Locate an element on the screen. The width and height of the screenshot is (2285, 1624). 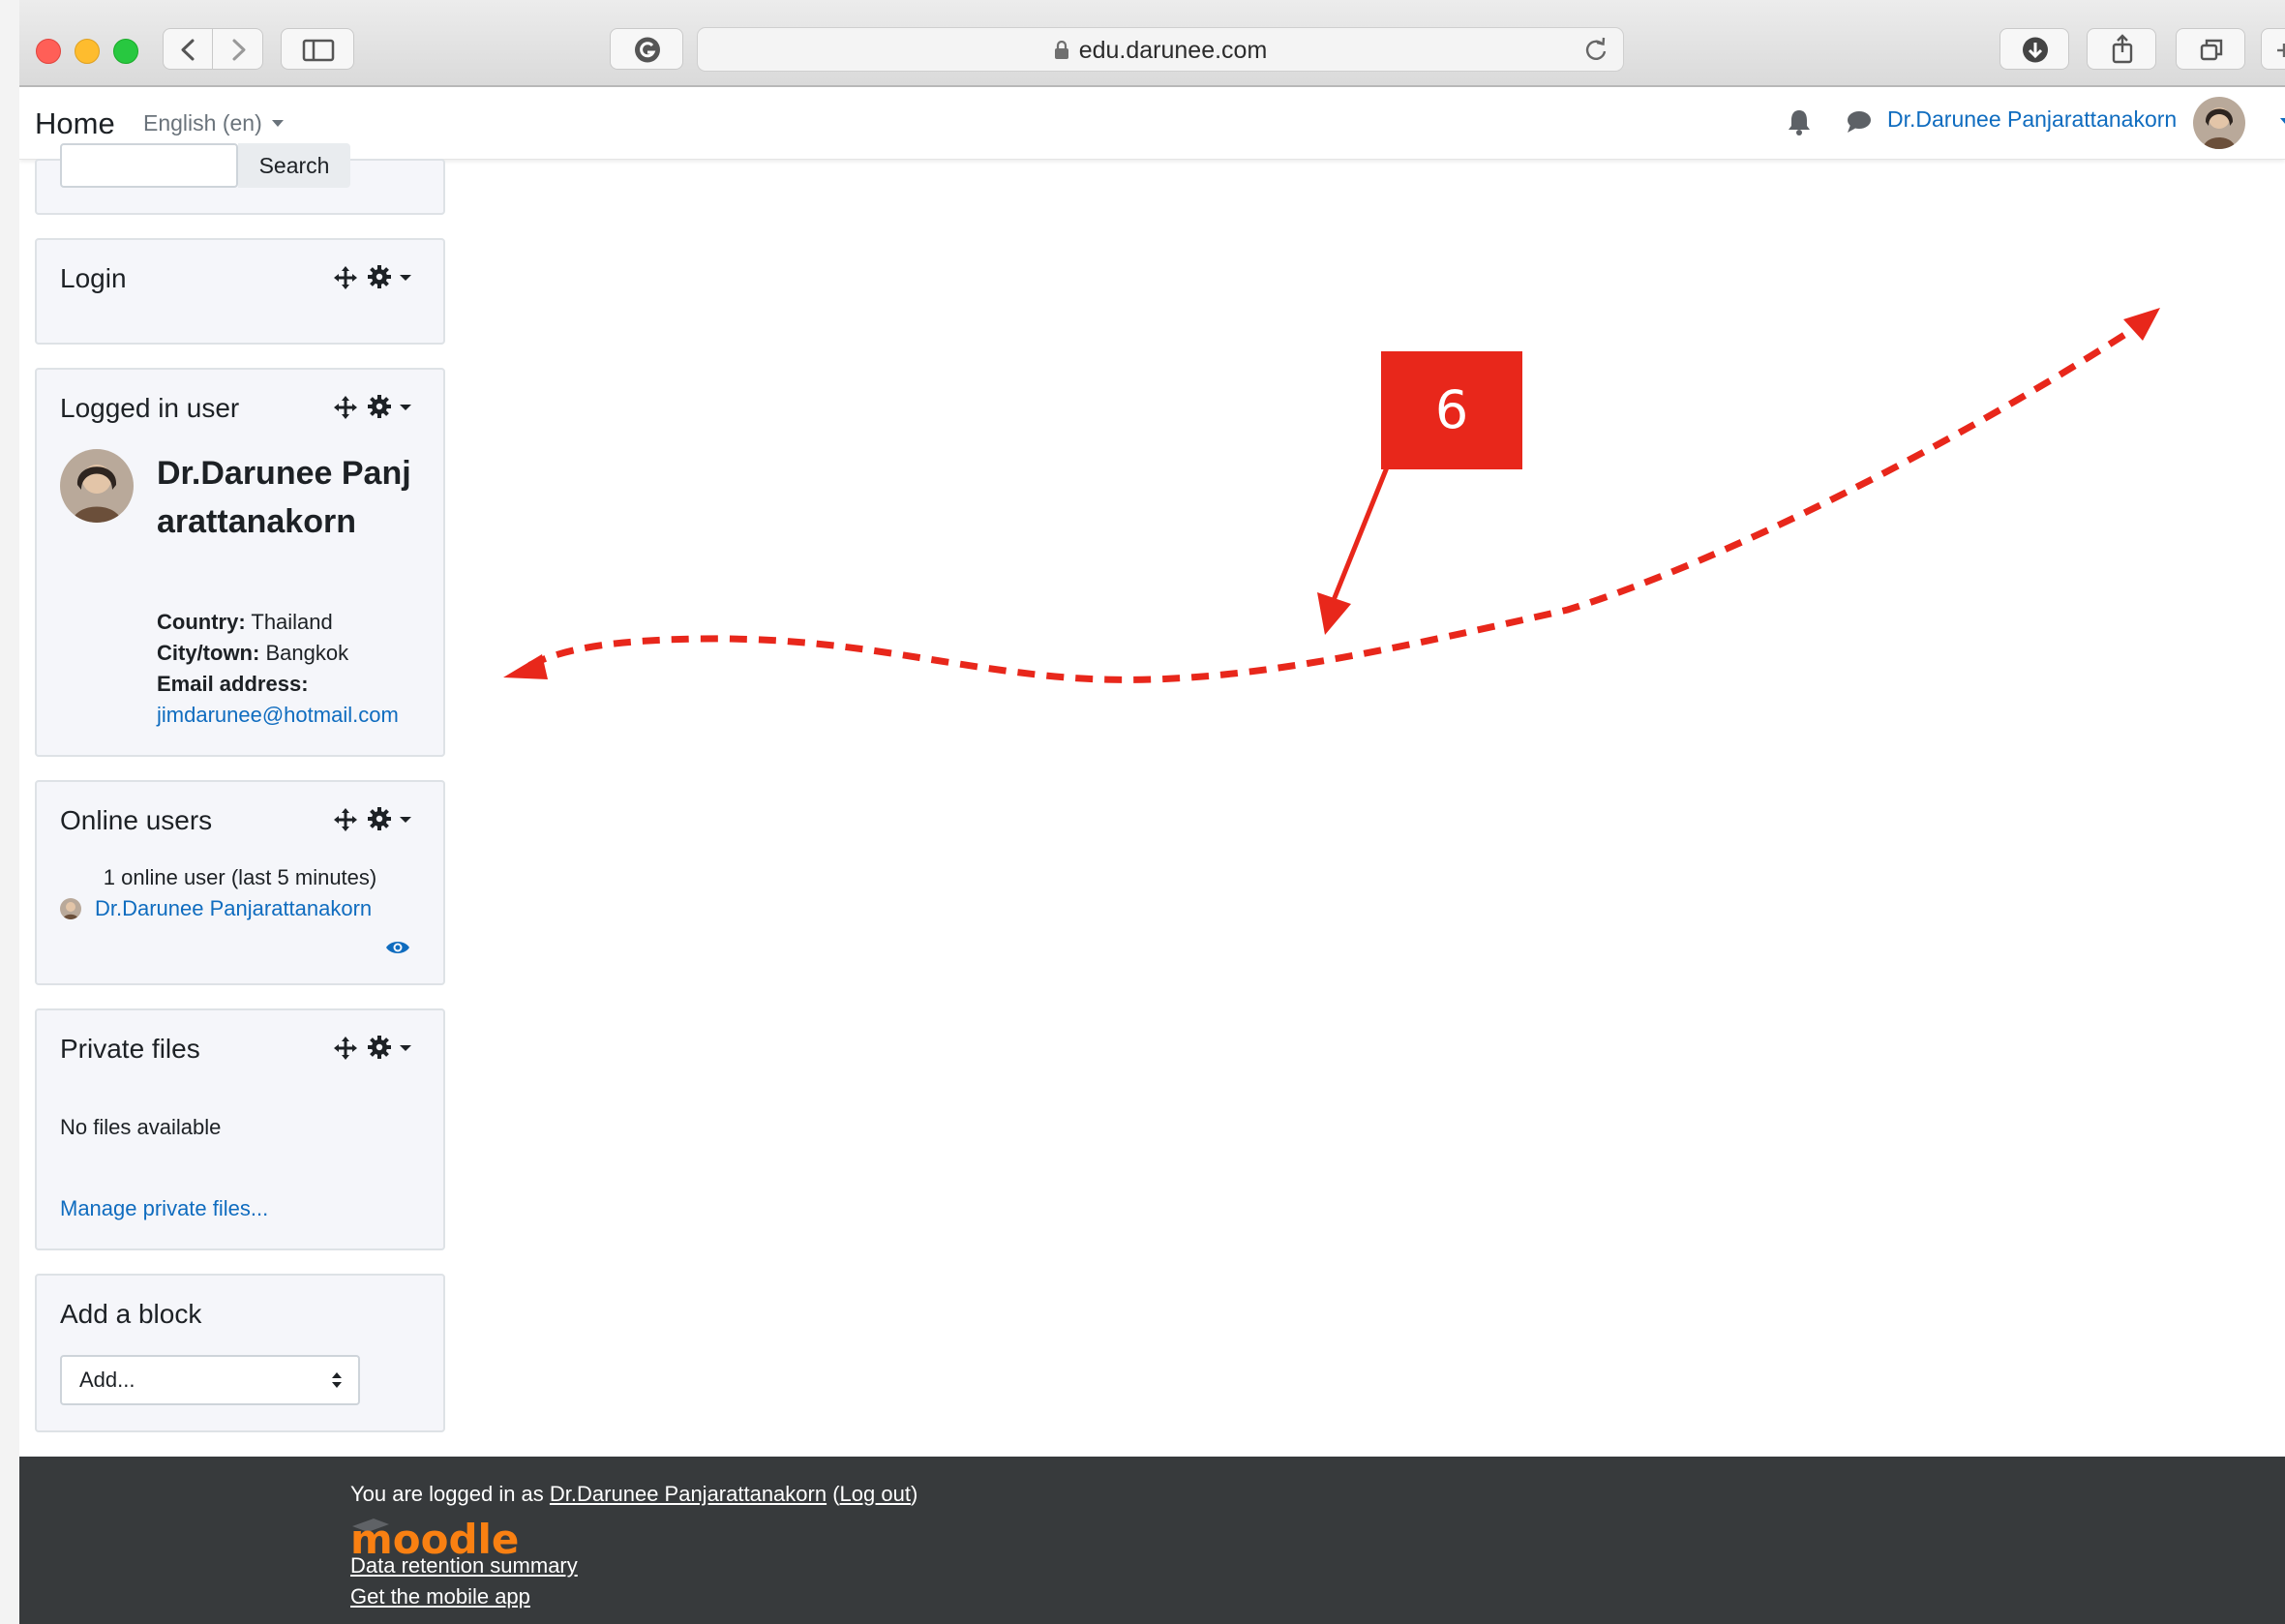
logout-link: Log out is located at coordinates (875, 1494).